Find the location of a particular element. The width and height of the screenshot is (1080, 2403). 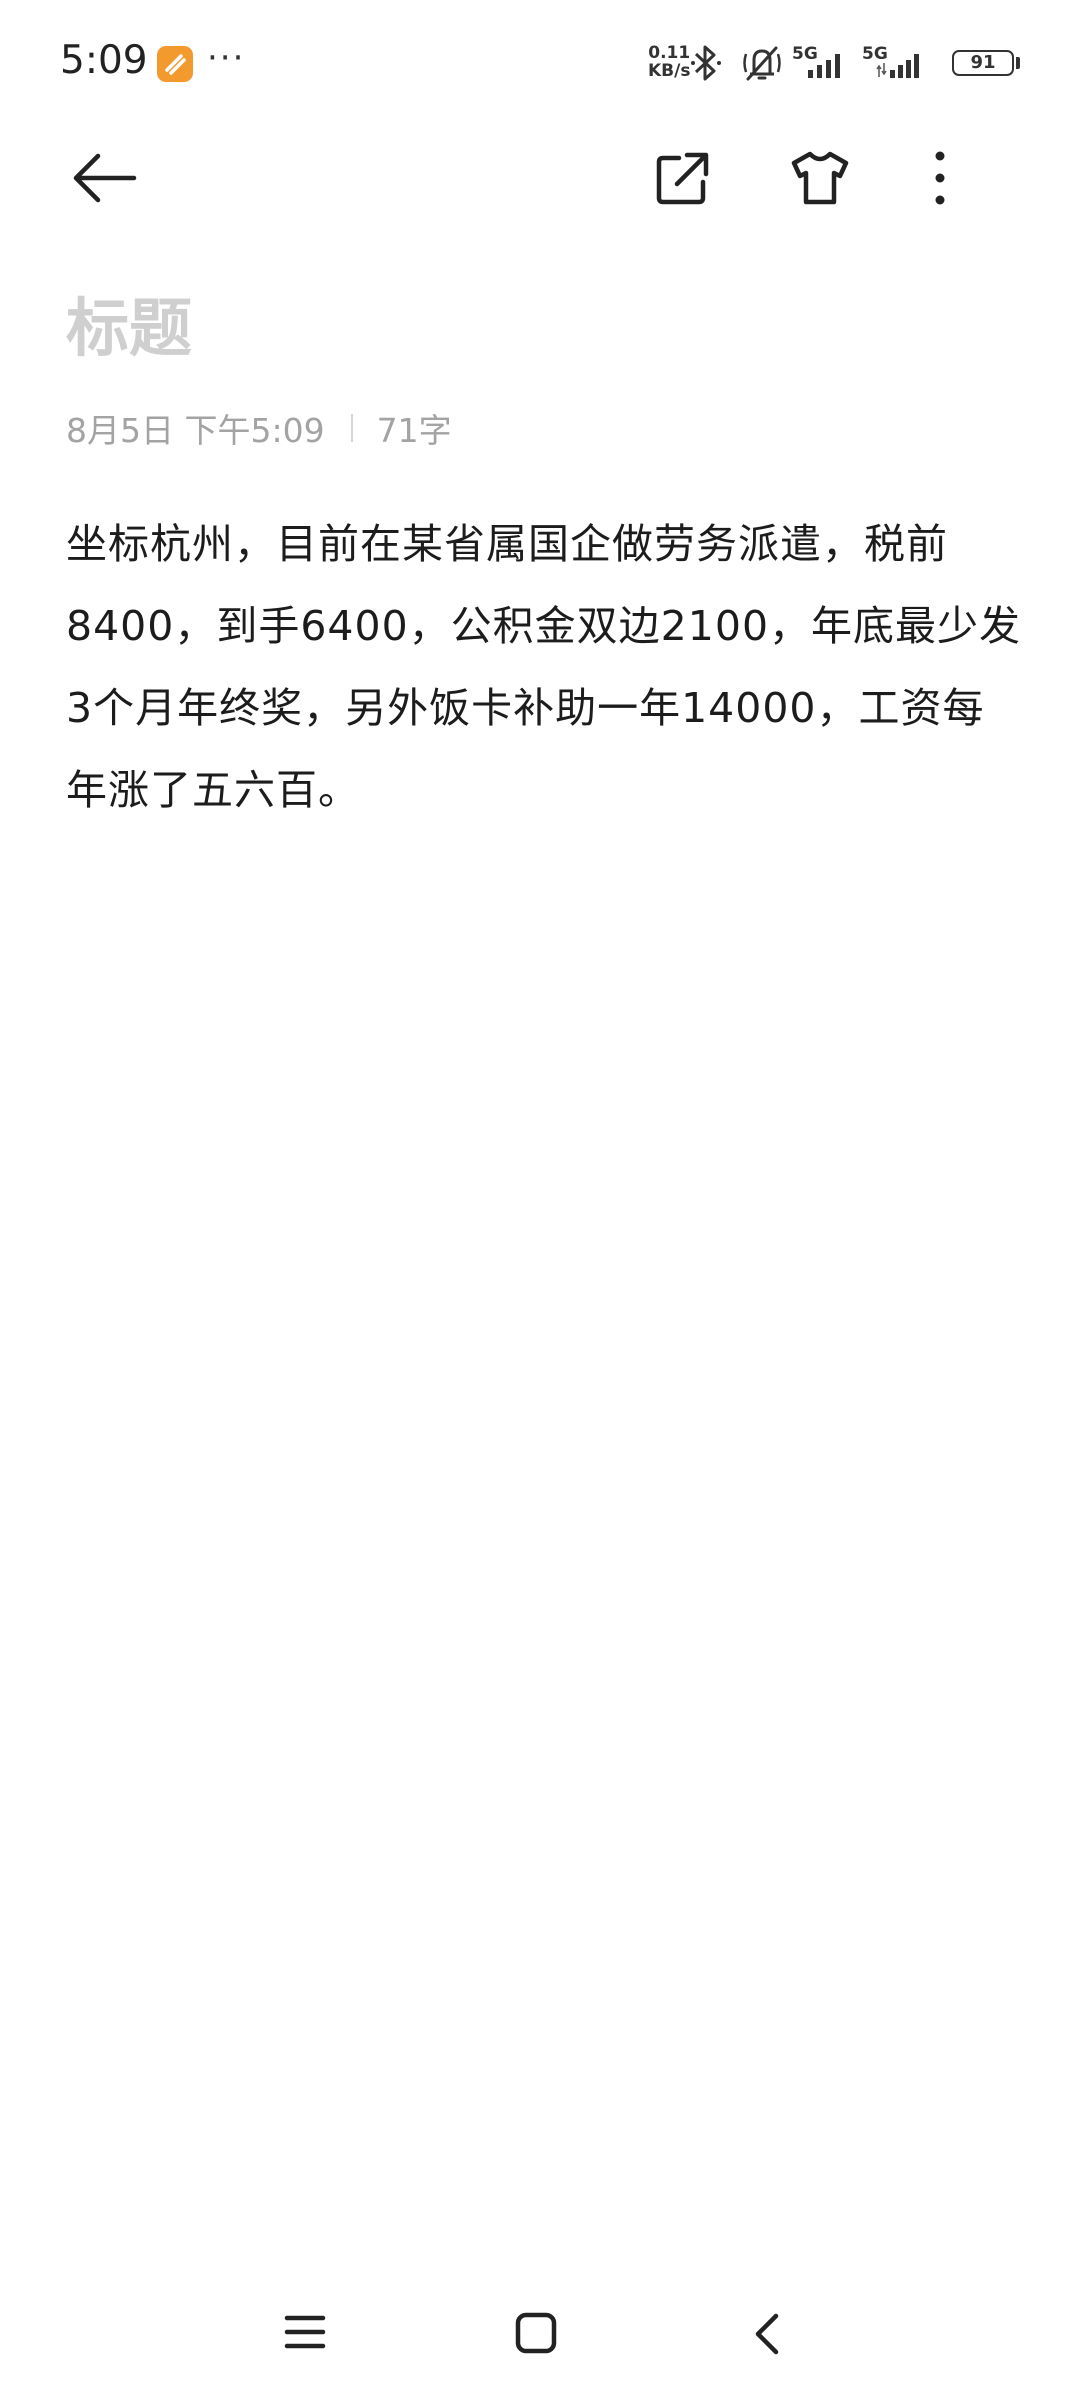

meta-divider is located at coordinates (351, 428).